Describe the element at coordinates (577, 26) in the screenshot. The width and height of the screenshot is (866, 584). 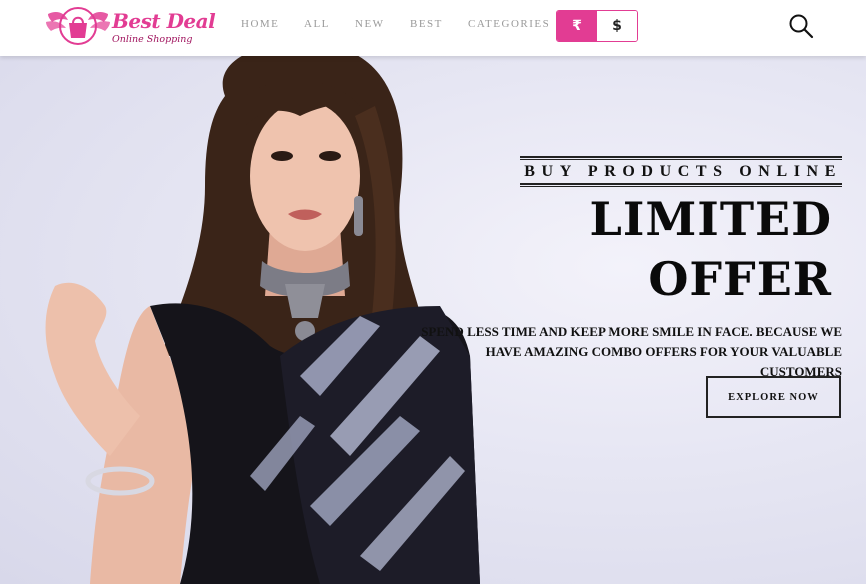
I see `currency-rupee-button: ₹` at that location.